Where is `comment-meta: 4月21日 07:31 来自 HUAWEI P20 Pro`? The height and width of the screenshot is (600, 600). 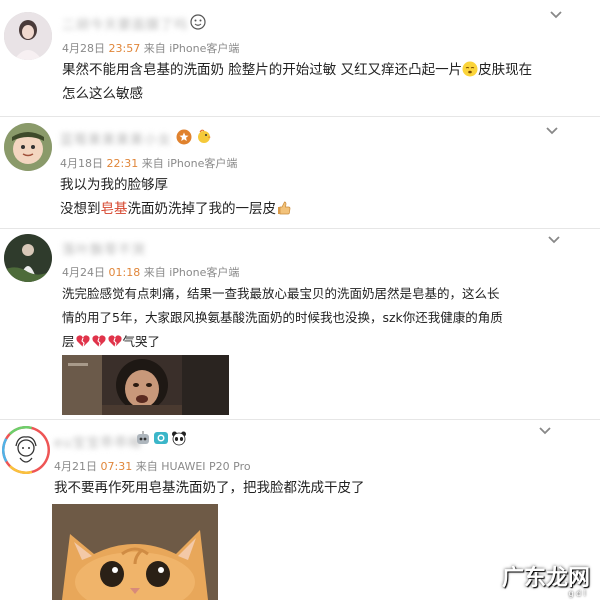 comment-meta: 4月21日 07:31 来自 HUAWEI P20 Pro is located at coordinates (152, 466).